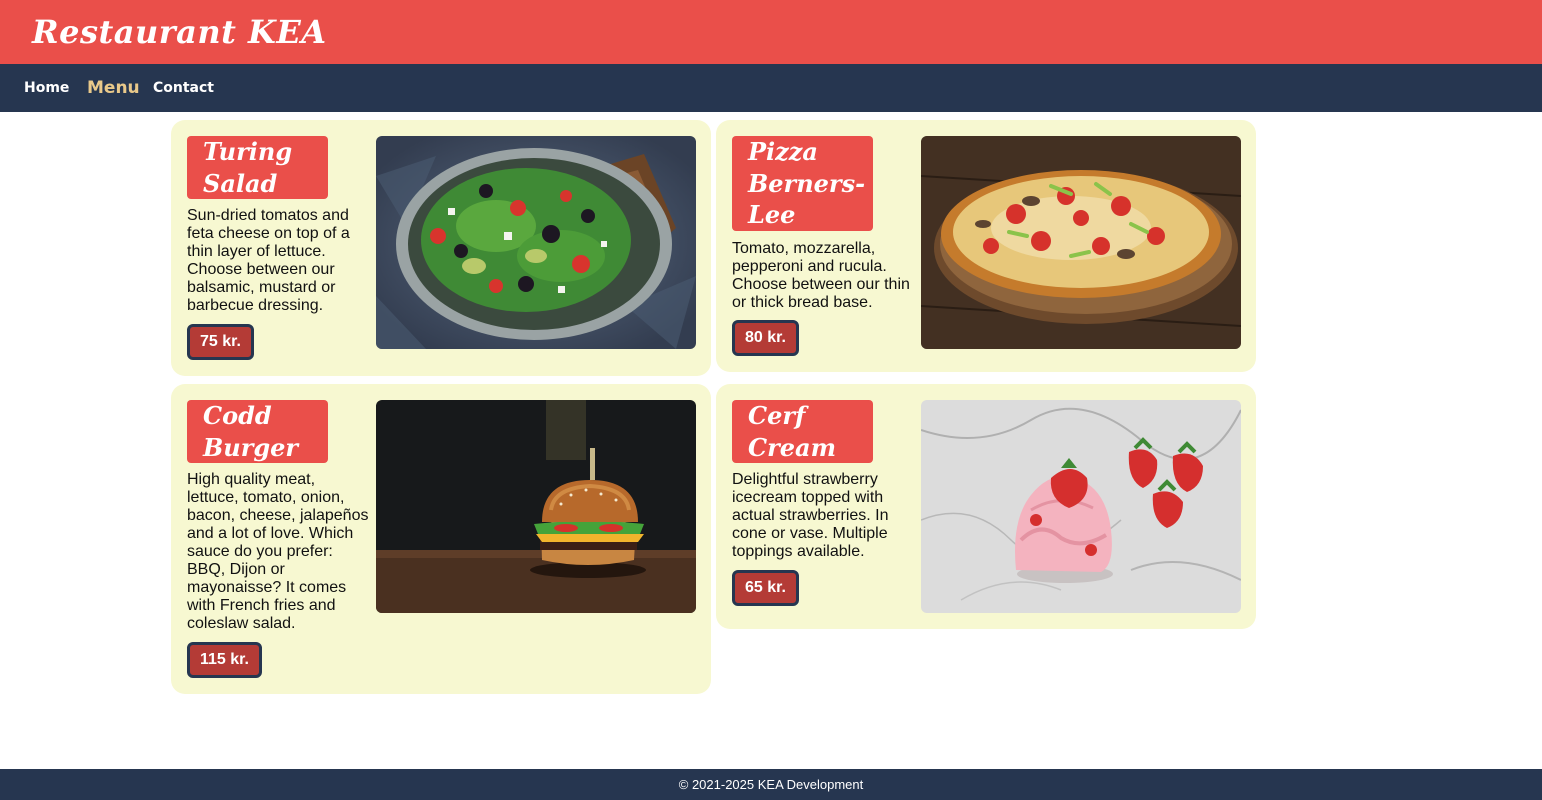  I want to click on menu-item-title: Pizza Berners-Lee, so click(802, 183).